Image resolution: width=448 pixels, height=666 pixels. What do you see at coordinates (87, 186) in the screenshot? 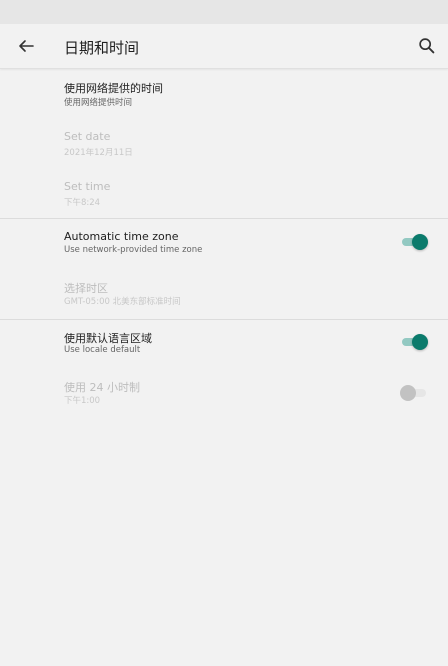
I see `set-time-title: Set time` at bounding box center [87, 186].